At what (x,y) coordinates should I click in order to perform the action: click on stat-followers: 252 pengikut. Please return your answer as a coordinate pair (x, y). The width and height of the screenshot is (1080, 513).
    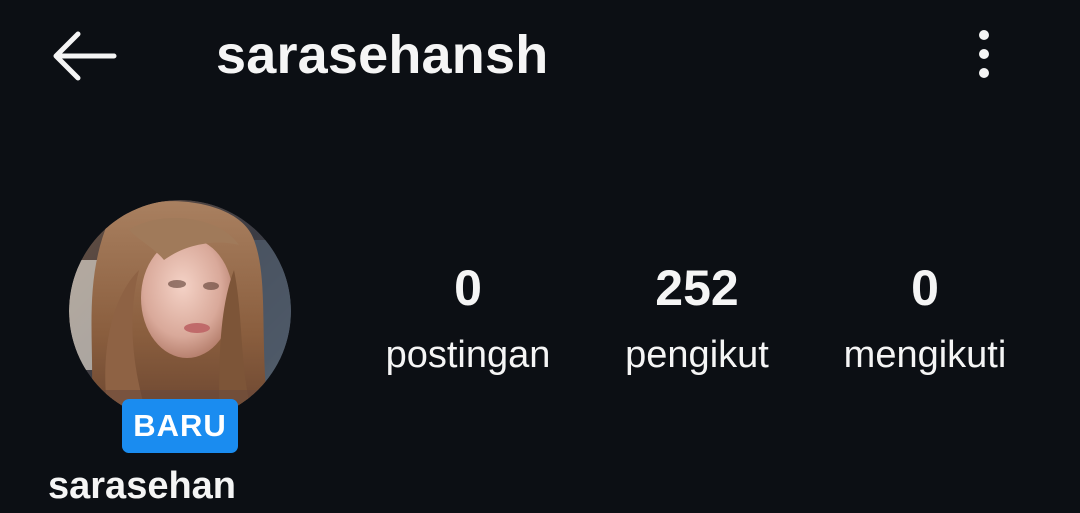
    Looking at the image, I should click on (697, 318).